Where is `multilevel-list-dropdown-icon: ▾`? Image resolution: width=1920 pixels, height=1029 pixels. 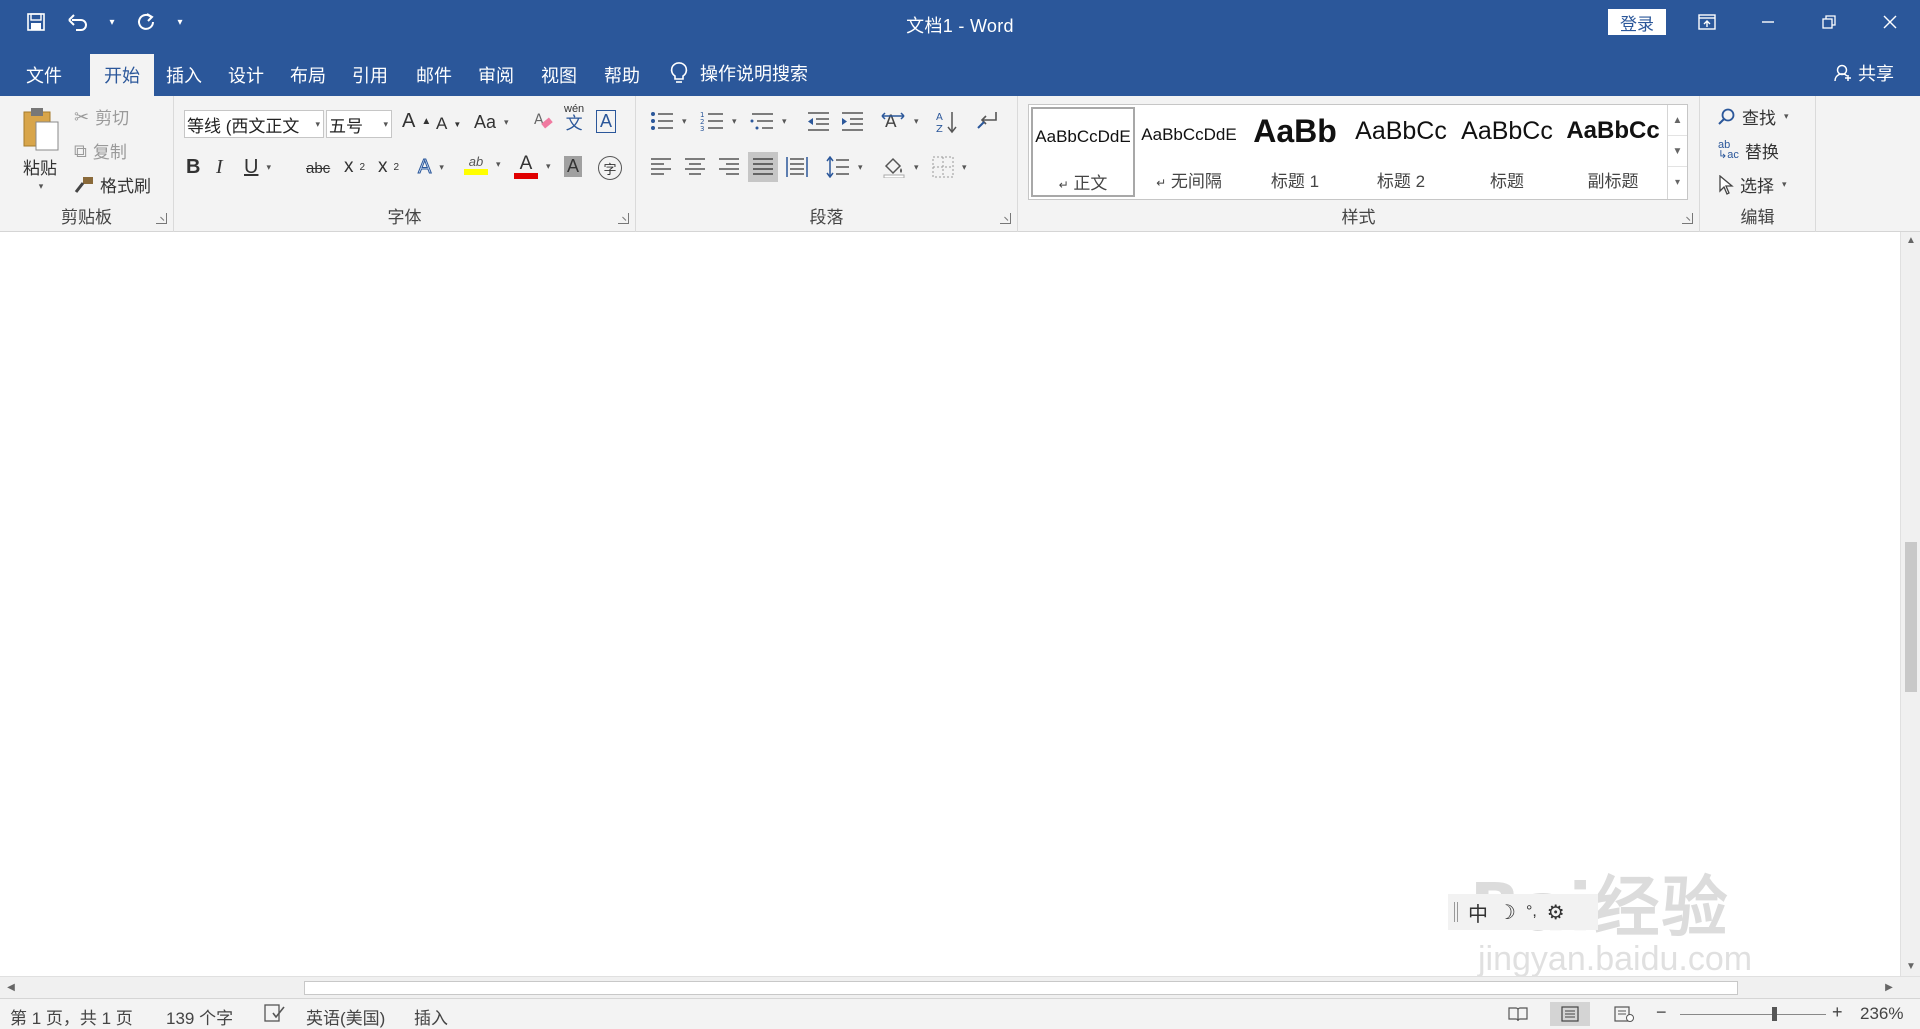
multilevel-list-dropdown-icon: ▾ is located at coordinates (784, 121).